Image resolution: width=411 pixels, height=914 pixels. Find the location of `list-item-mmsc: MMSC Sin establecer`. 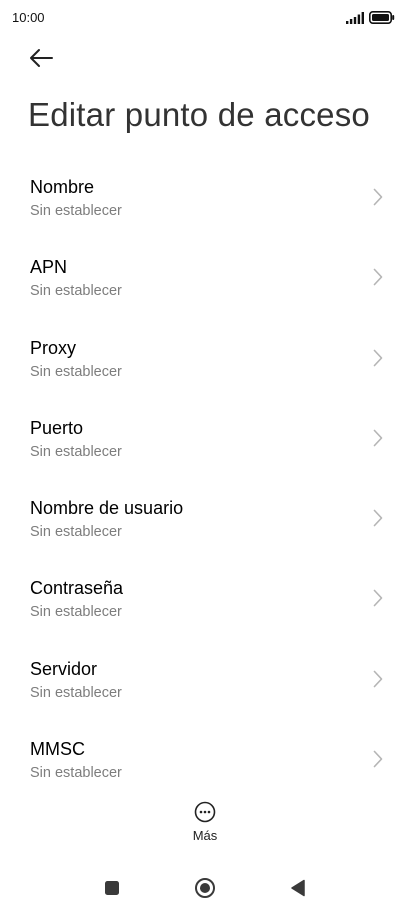

list-item-mmsc: MMSC Sin establecer is located at coordinates (205, 760).